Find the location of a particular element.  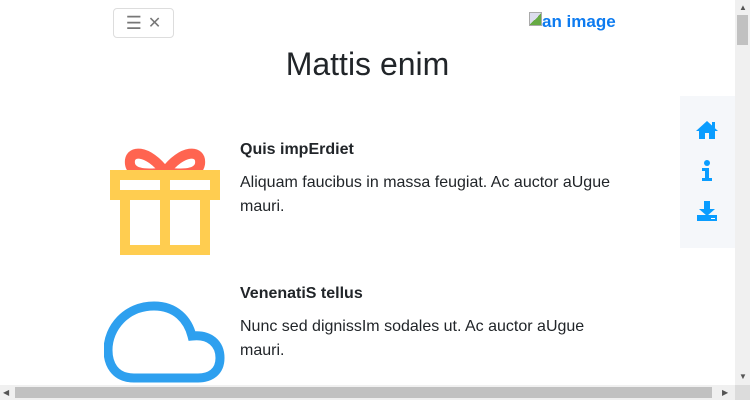

hamburger-icon: ☰ is located at coordinates (133, 22).